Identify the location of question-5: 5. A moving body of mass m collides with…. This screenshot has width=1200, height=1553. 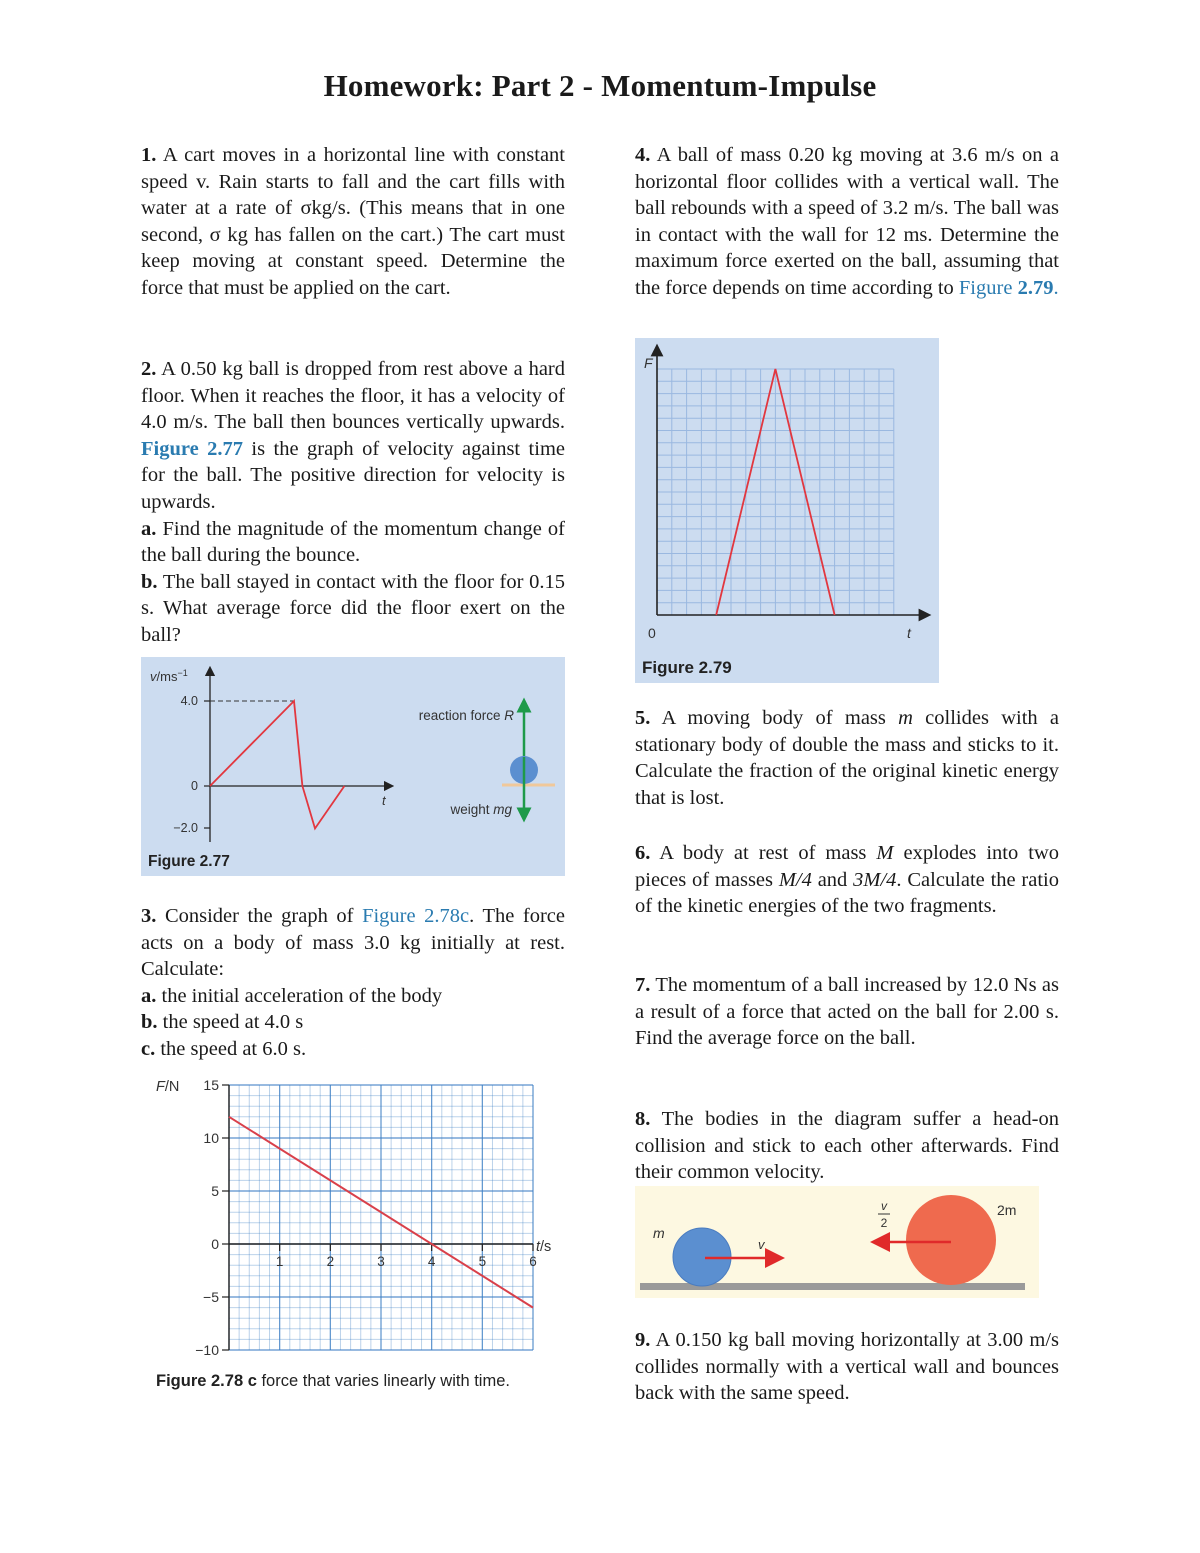
(847, 758).